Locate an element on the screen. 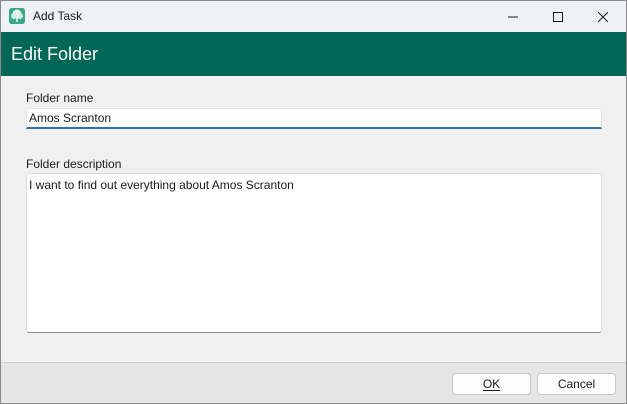 Image resolution: width=627 pixels, height=404 pixels. maximize-button is located at coordinates (558, 16).